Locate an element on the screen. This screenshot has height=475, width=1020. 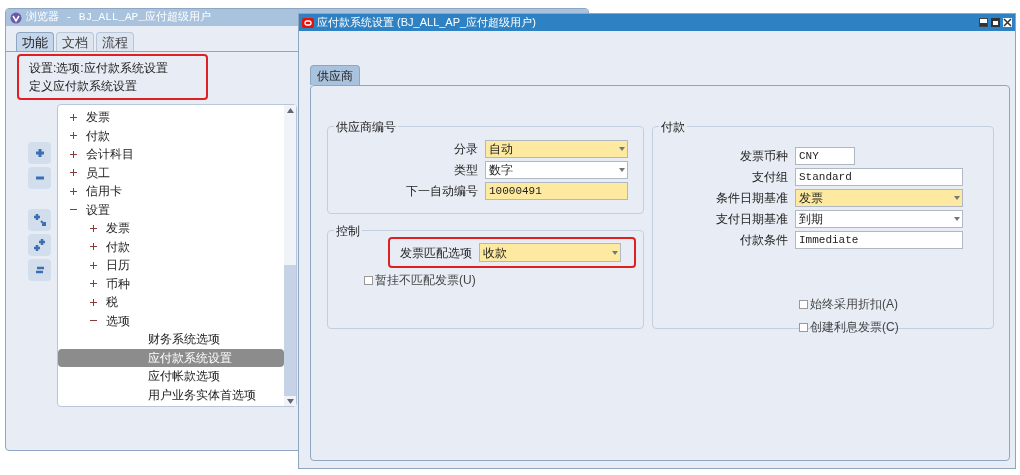
close-icon is located at coordinates (1007, 22).